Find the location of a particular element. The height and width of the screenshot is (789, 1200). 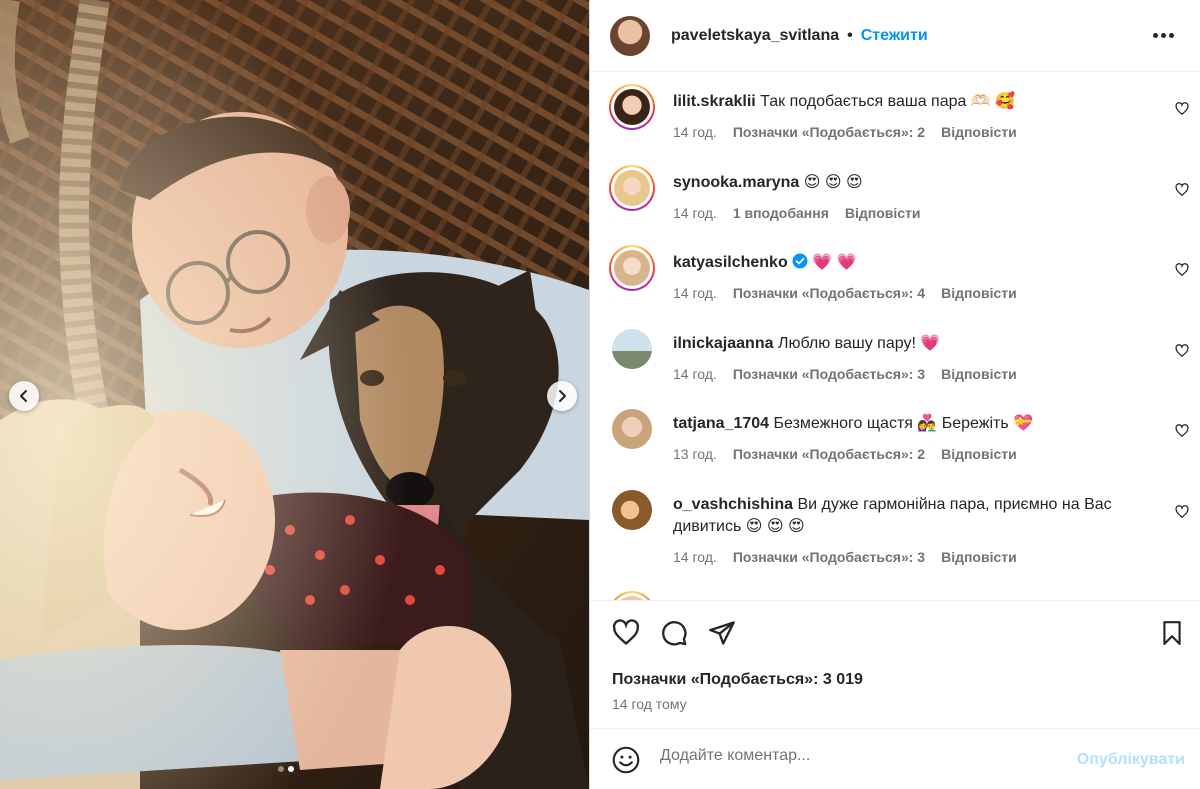

commenter-username: katyasilchenko is located at coordinates (730, 262).